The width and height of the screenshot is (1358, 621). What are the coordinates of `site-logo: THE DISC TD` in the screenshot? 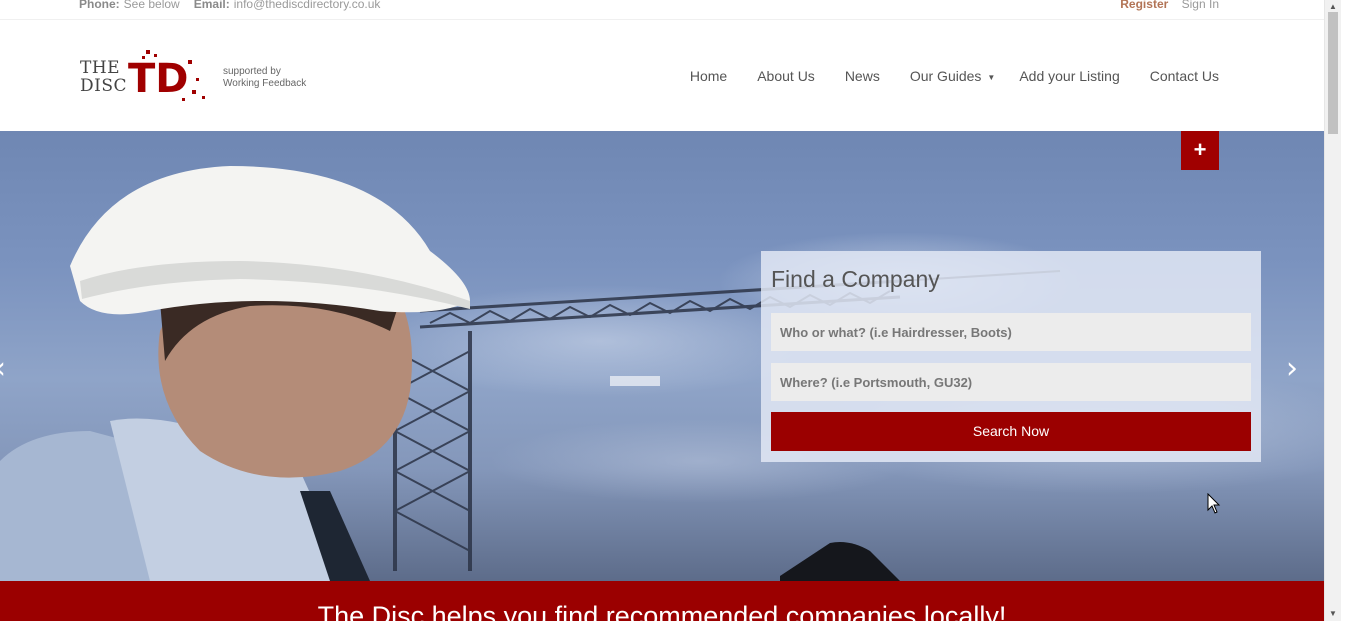 It's located at (147, 76).